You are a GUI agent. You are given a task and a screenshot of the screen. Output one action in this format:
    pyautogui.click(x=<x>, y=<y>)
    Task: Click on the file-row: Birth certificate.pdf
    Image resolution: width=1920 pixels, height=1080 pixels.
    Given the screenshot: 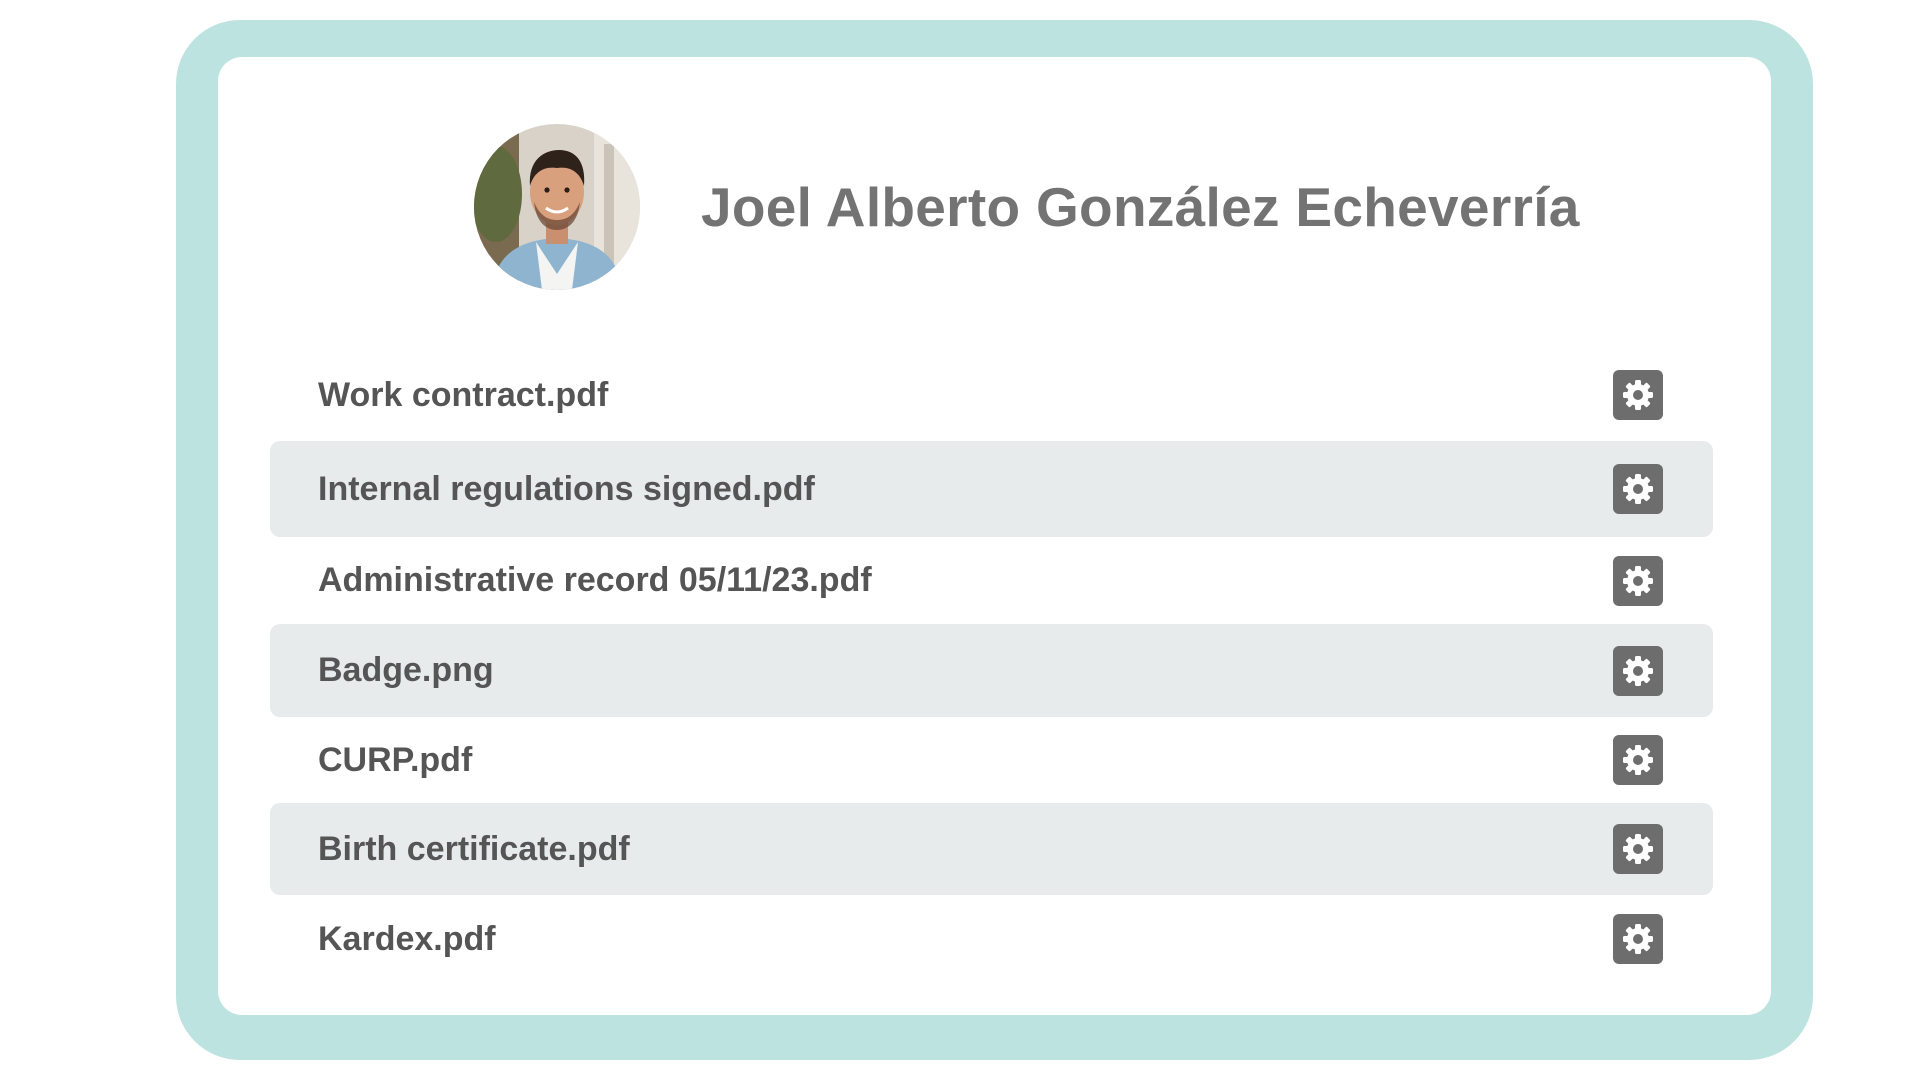 What is the action you would take?
    pyautogui.click(x=991, y=849)
    